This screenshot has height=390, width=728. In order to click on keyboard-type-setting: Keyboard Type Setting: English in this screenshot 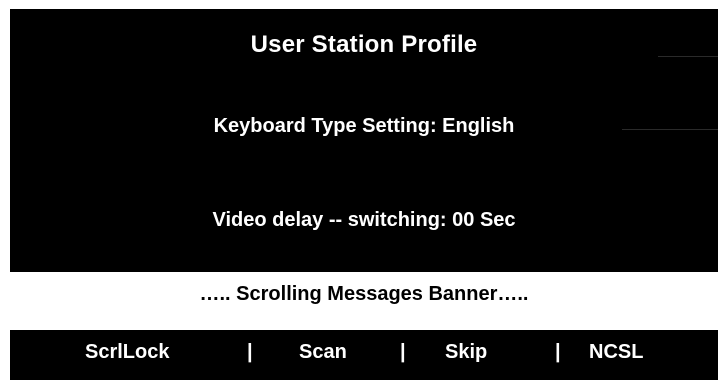, I will do `click(364, 126)`.